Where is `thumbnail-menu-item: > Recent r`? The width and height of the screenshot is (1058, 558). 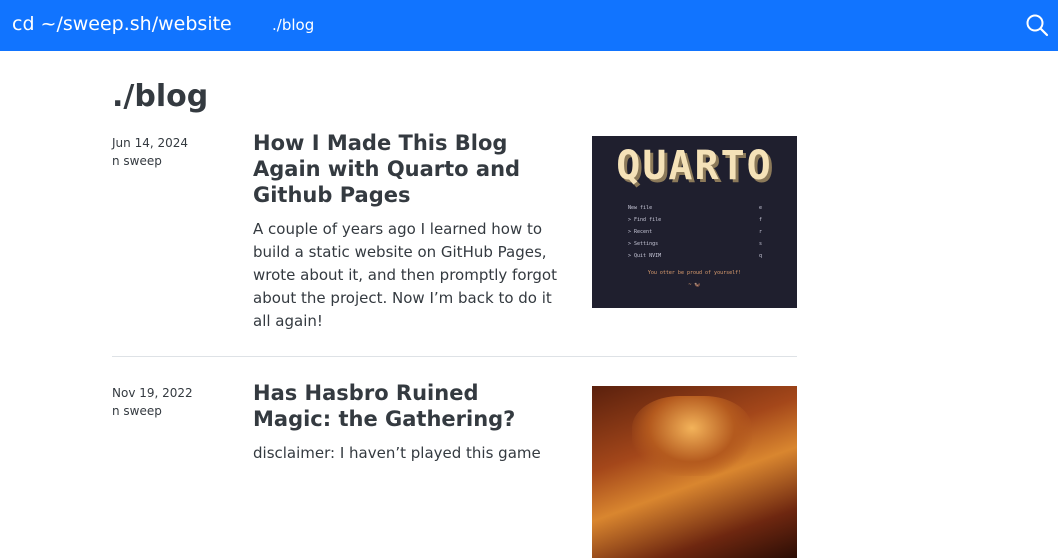
thumbnail-menu-item: > Recent r is located at coordinates (695, 232).